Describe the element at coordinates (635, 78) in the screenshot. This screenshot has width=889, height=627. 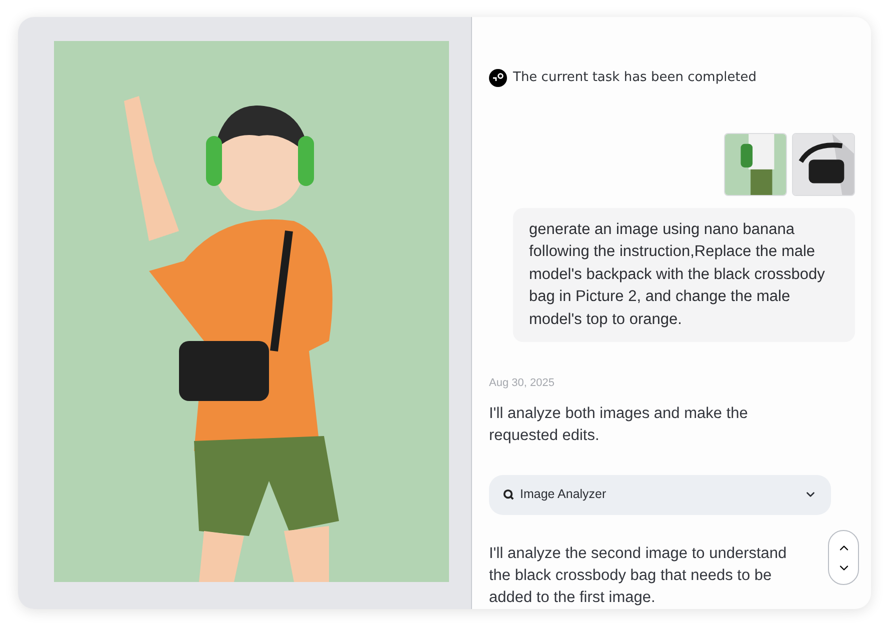
I see `status-text: The current task has been completed` at that location.